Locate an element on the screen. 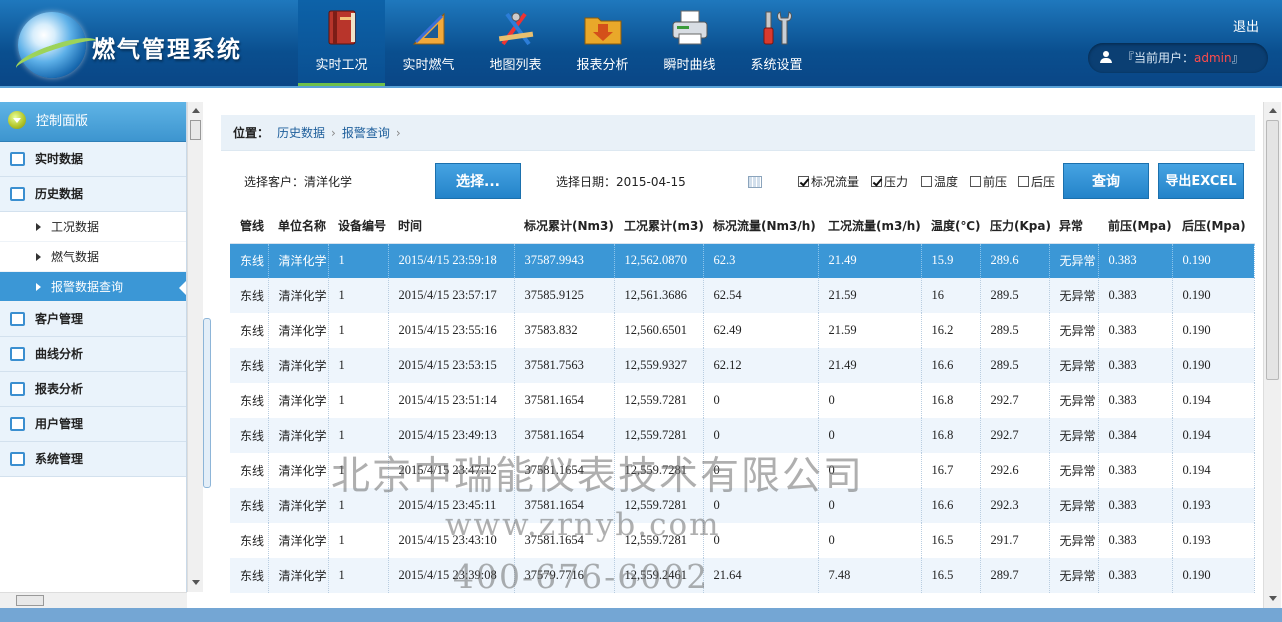  sidebar-item-history-data: 历史数据 is located at coordinates (93, 194).